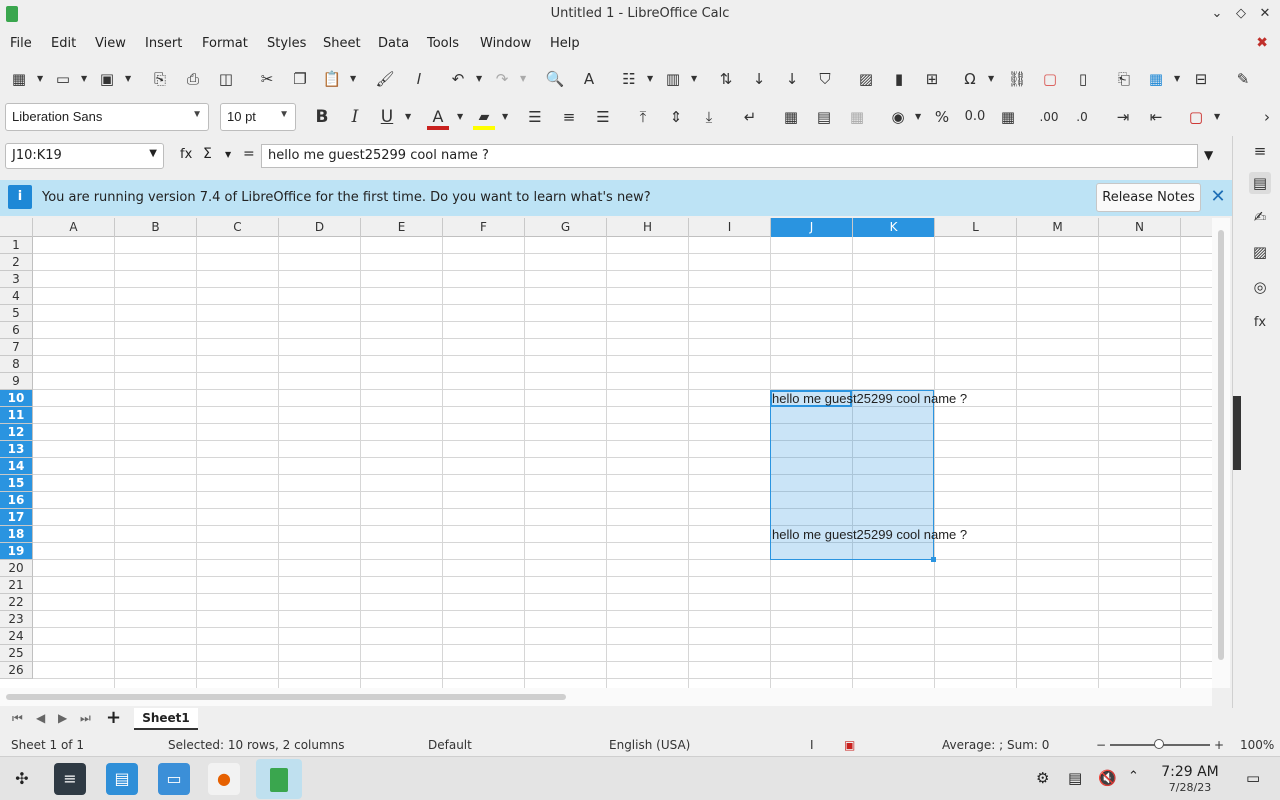 The image size is (1280, 800). Describe the element at coordinates (41, 79) in the screenshot. I see `new-dropdown-icon: ▼` at that location.